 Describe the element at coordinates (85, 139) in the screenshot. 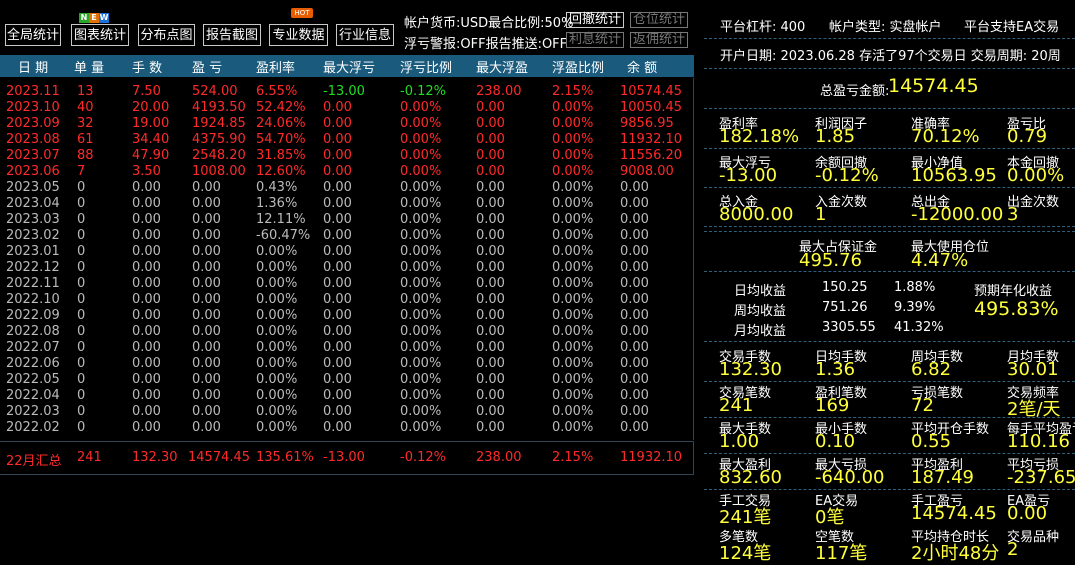

I see `table-cell: 61` at that location.